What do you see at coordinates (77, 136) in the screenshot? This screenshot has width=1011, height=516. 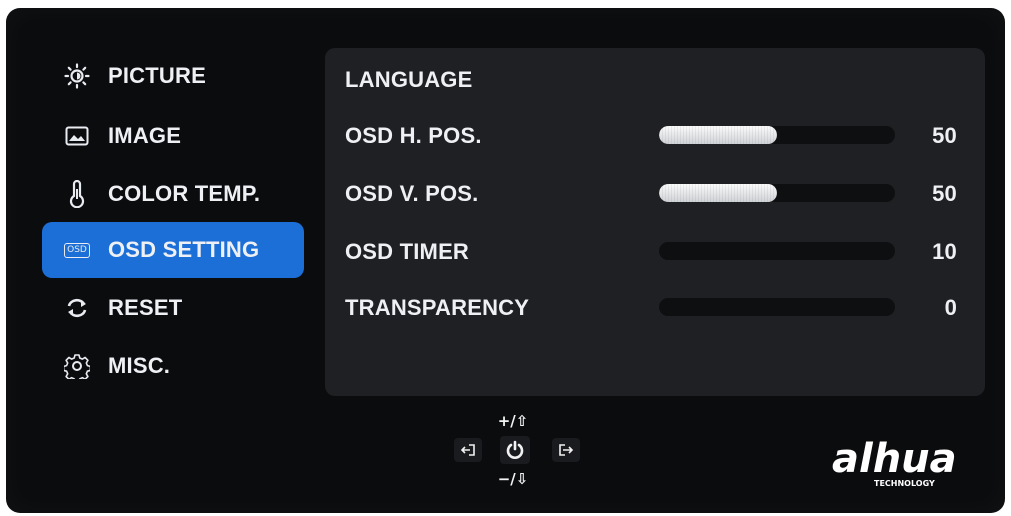 I see `image-icon` at bounding box center [77, 136].